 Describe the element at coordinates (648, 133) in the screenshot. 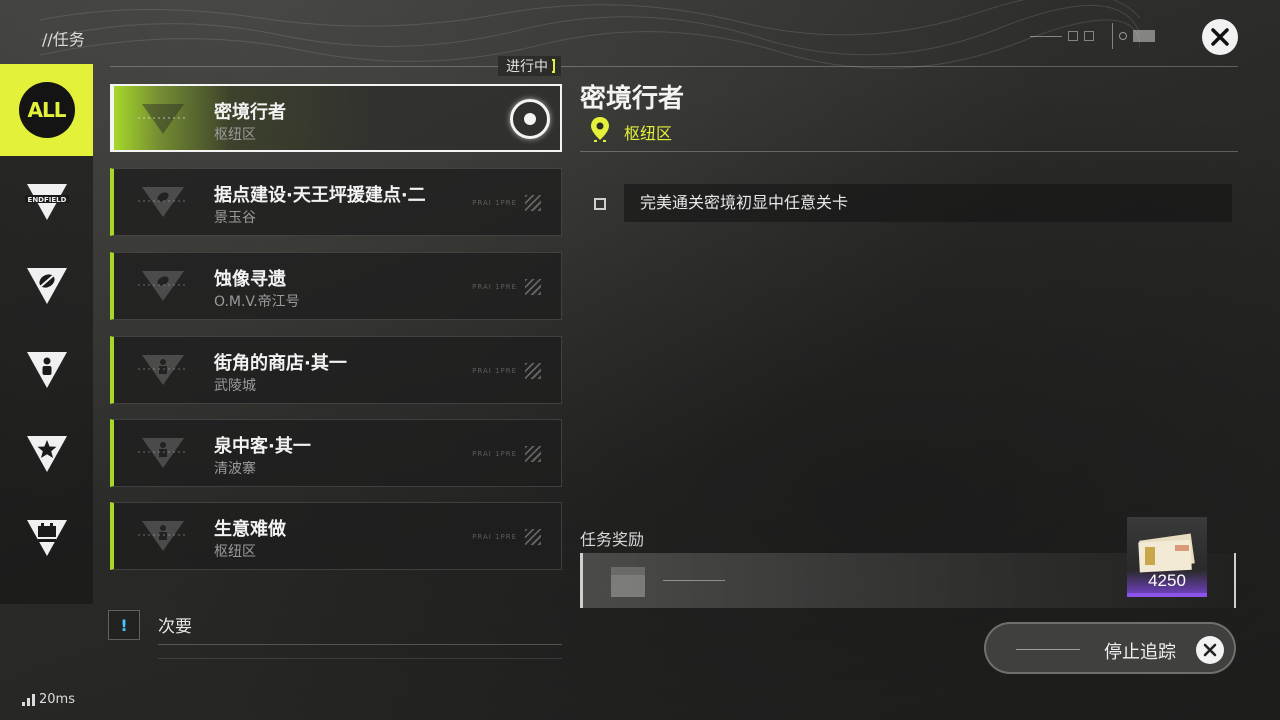

I see `quest-detail-location: 枢纽区` at that location.